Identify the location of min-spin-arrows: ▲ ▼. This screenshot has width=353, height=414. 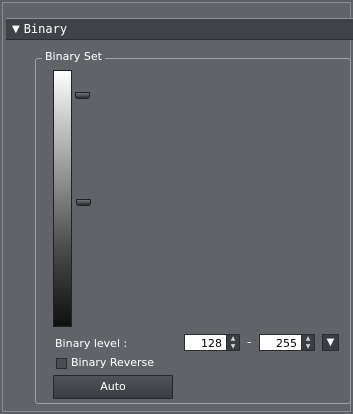
(233, 342).